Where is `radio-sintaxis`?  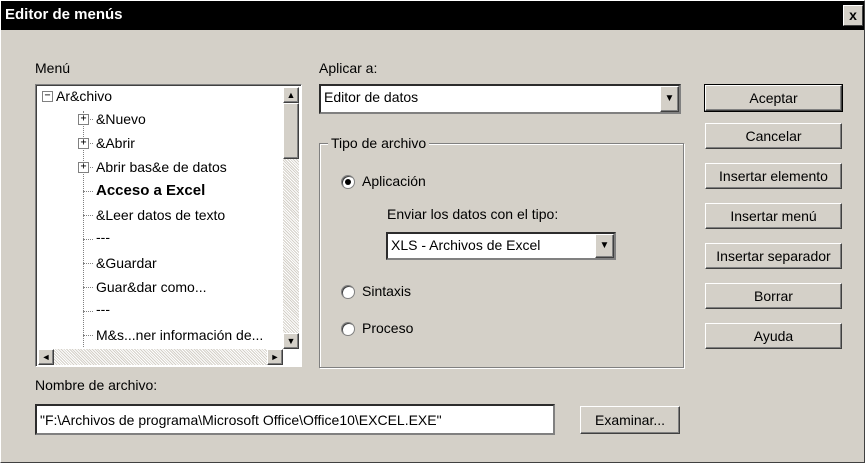
radio-sintaxis is located at coordinates (348, 292).